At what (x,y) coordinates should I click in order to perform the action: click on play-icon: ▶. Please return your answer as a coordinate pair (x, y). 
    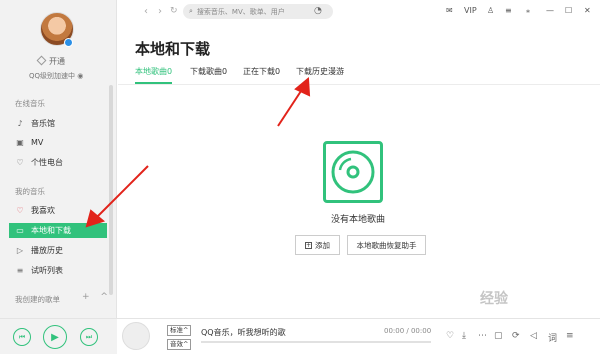
    Looking at the image, I should click on (55, 337).